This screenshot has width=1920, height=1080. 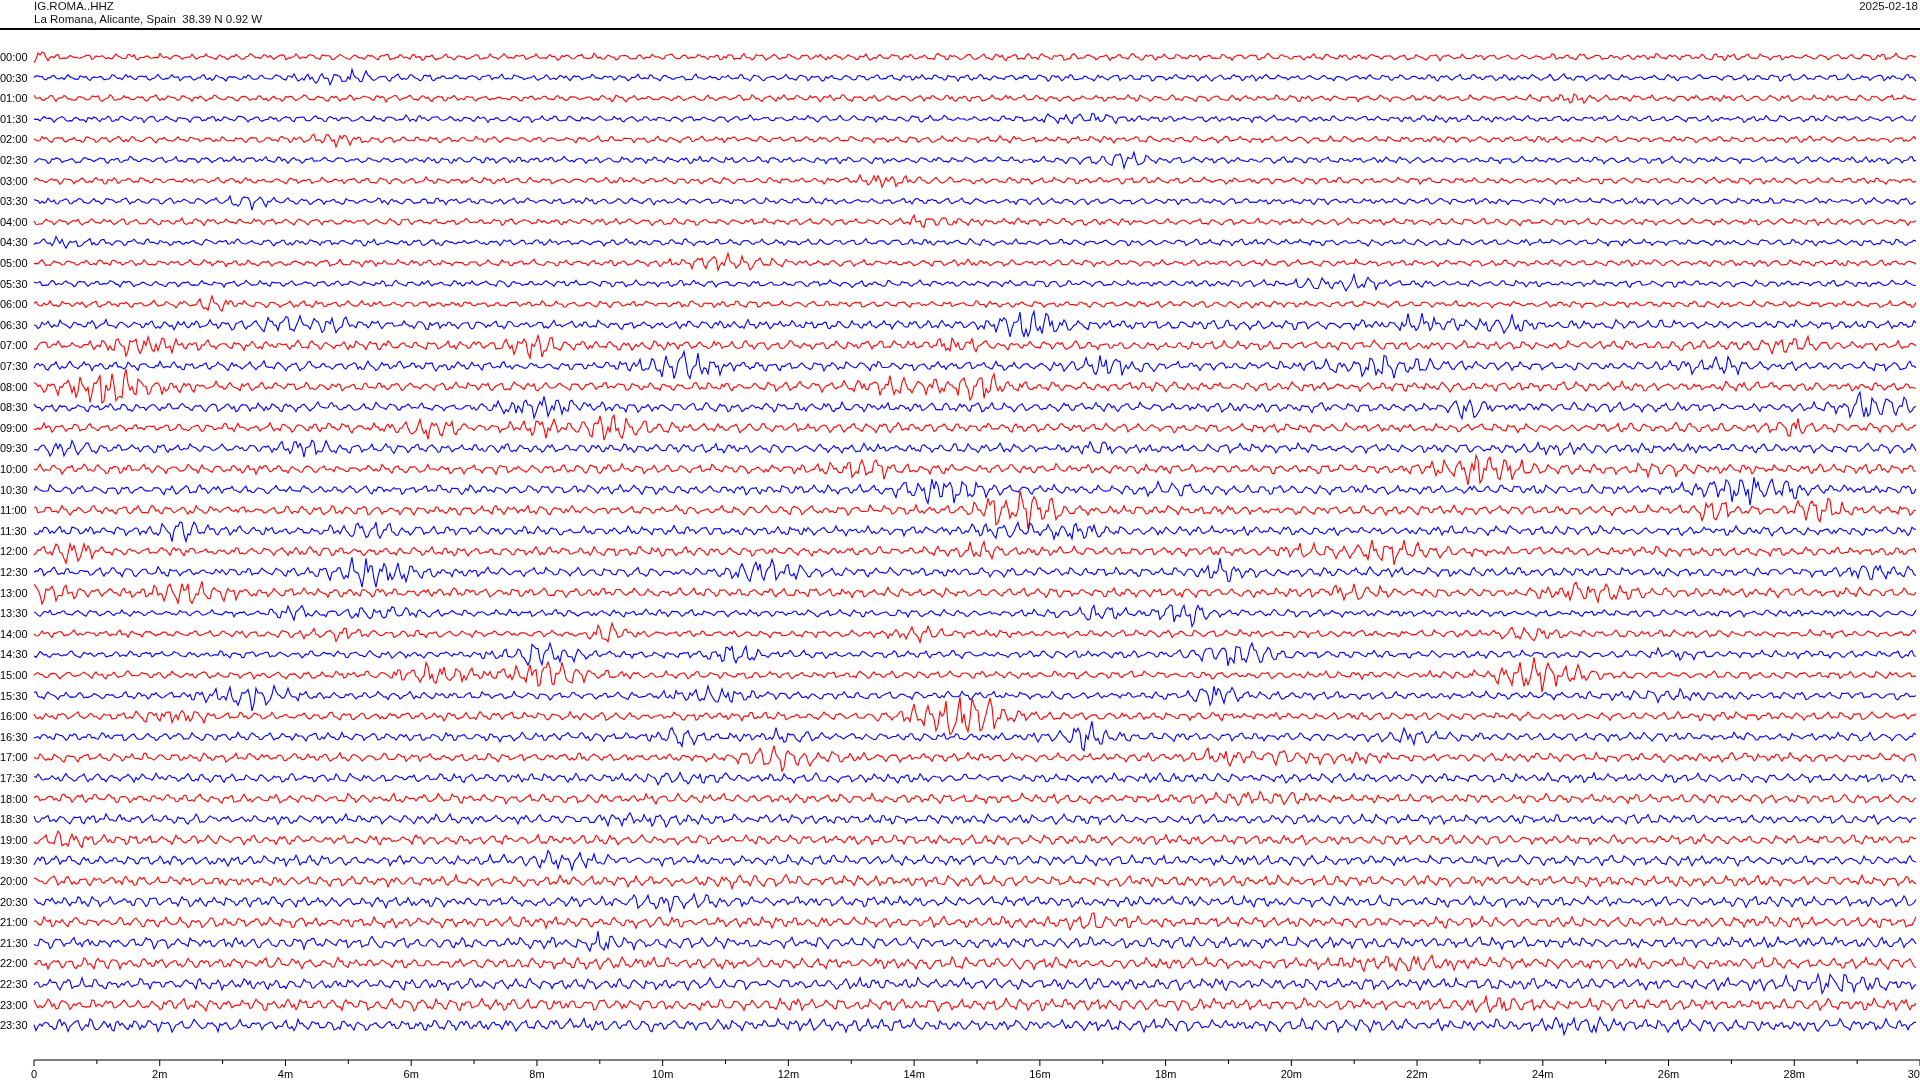 I want to click on time-label: 19:30, so click(x=14, y=860).